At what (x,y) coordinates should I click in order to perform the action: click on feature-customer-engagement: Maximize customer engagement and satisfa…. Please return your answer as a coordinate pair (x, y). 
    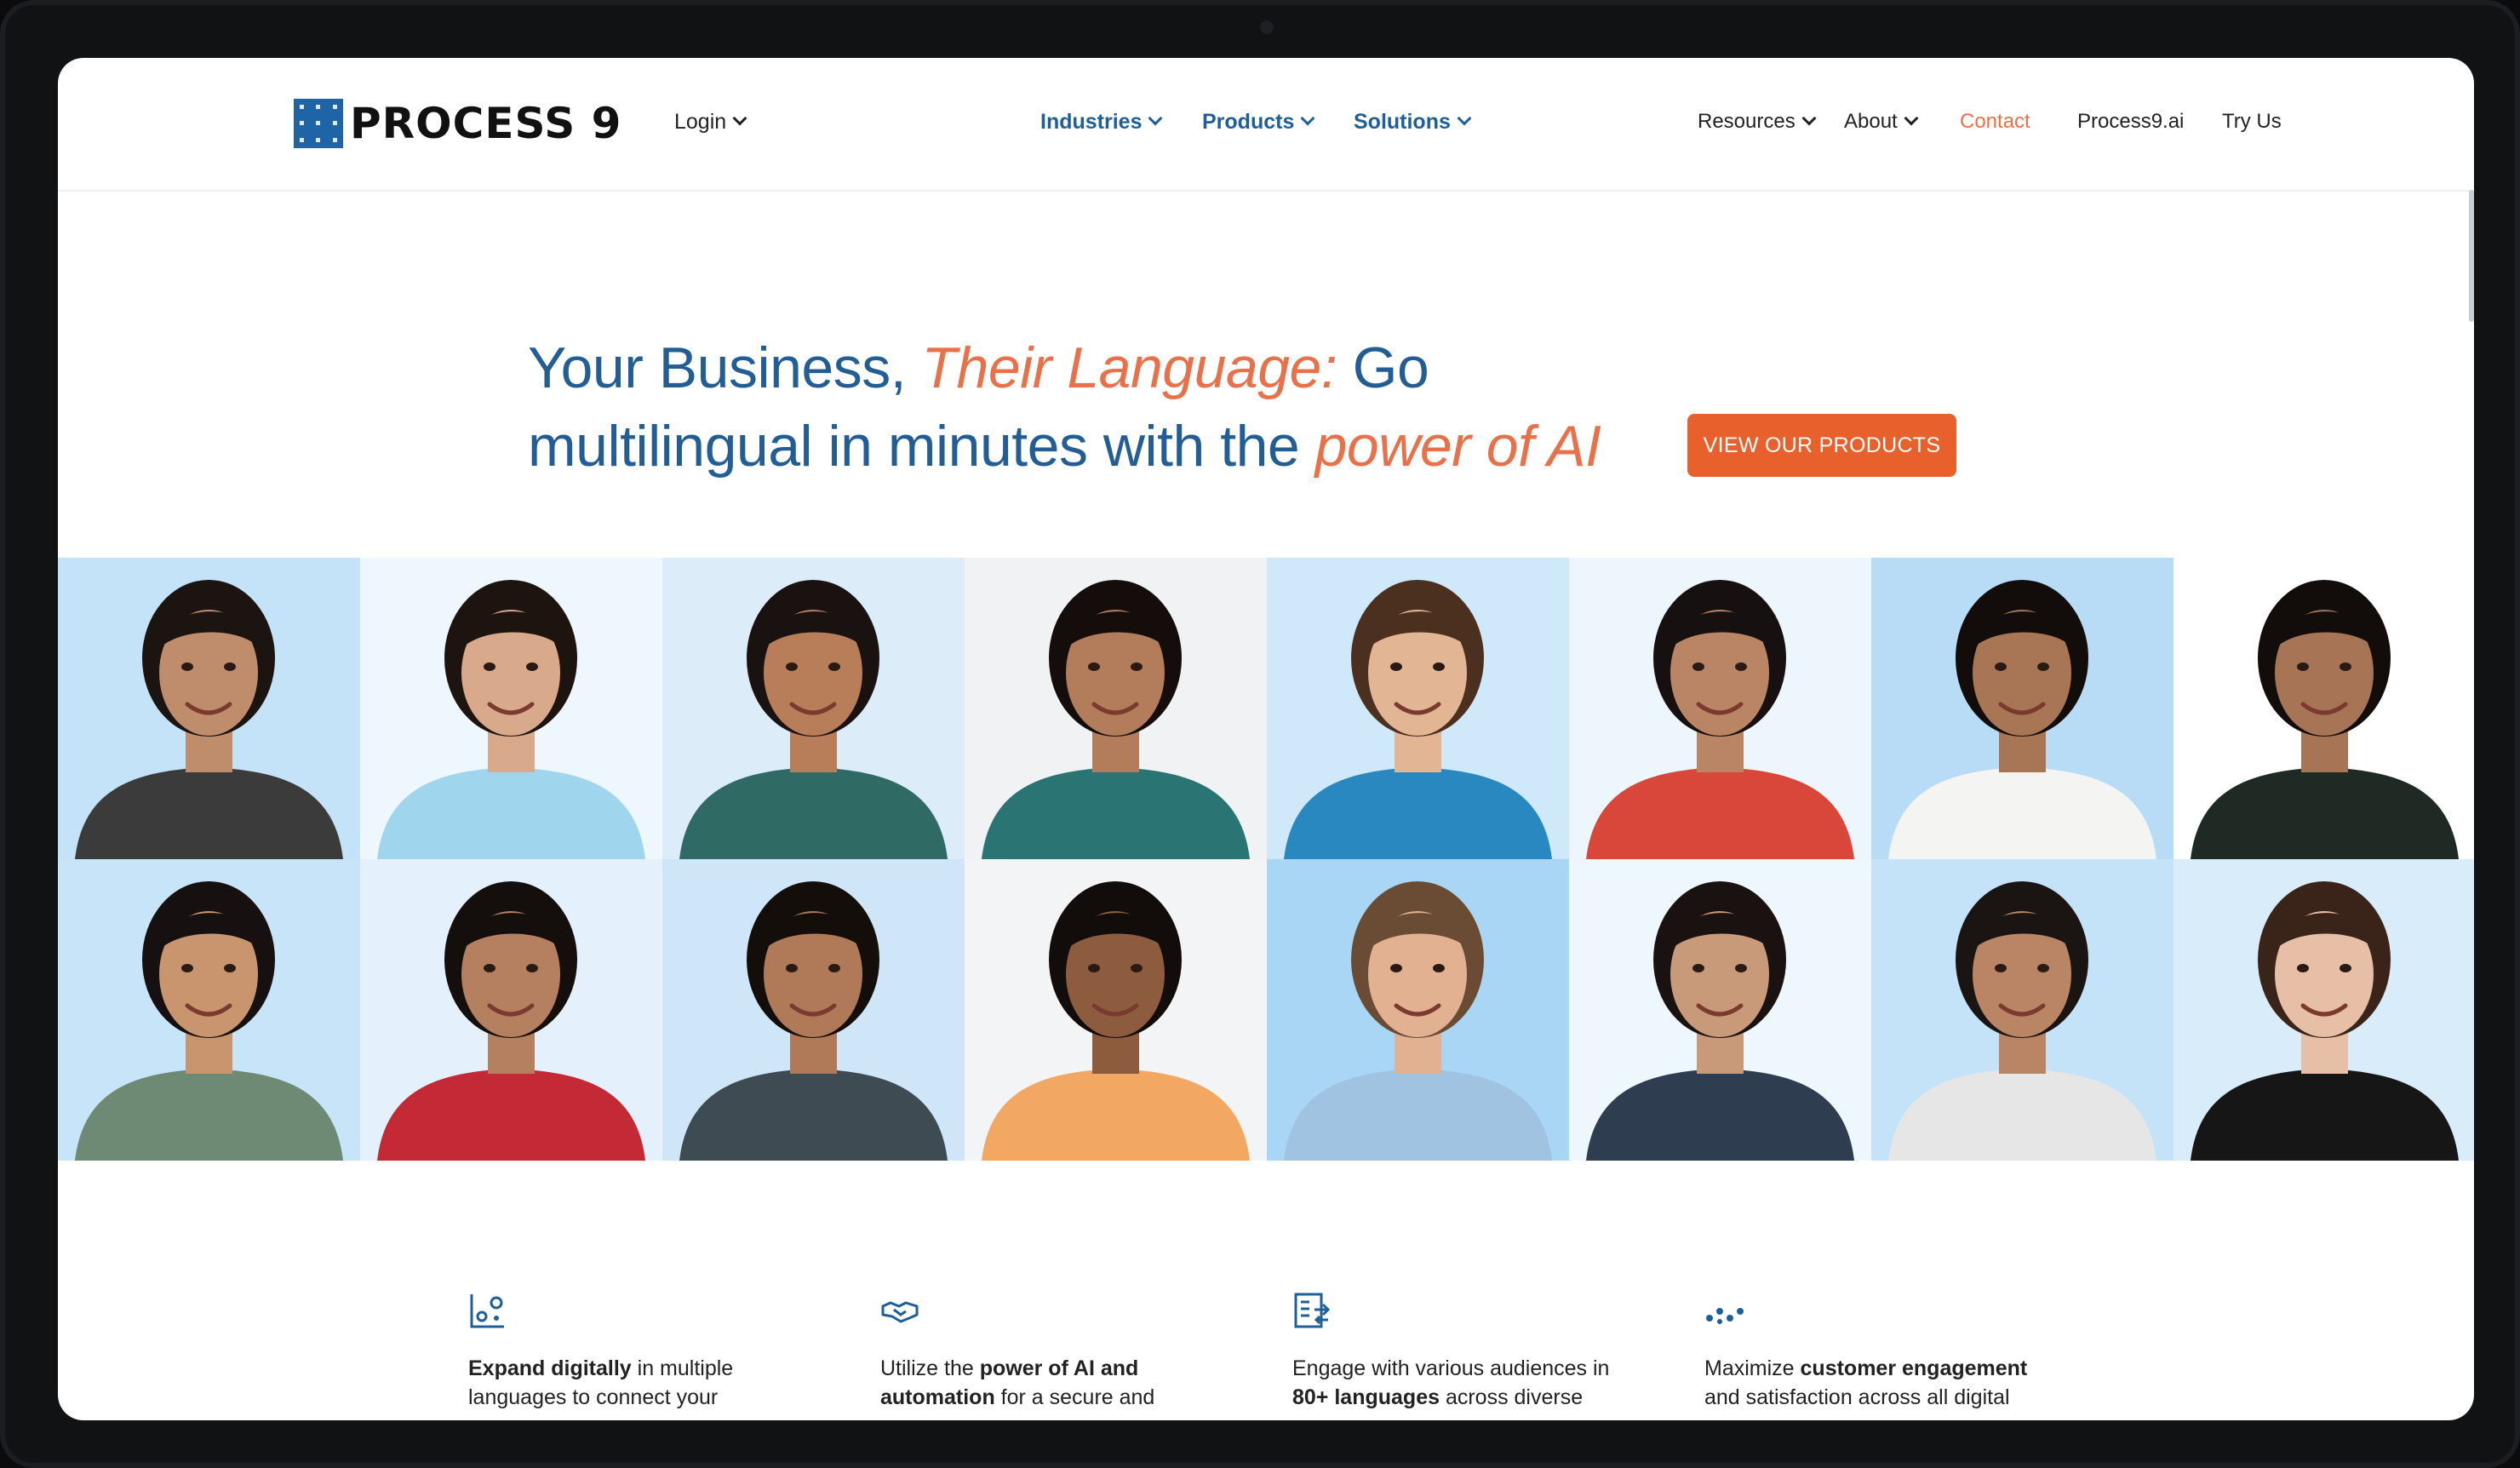
    Looking at the image, I should click on (1910, 1355).